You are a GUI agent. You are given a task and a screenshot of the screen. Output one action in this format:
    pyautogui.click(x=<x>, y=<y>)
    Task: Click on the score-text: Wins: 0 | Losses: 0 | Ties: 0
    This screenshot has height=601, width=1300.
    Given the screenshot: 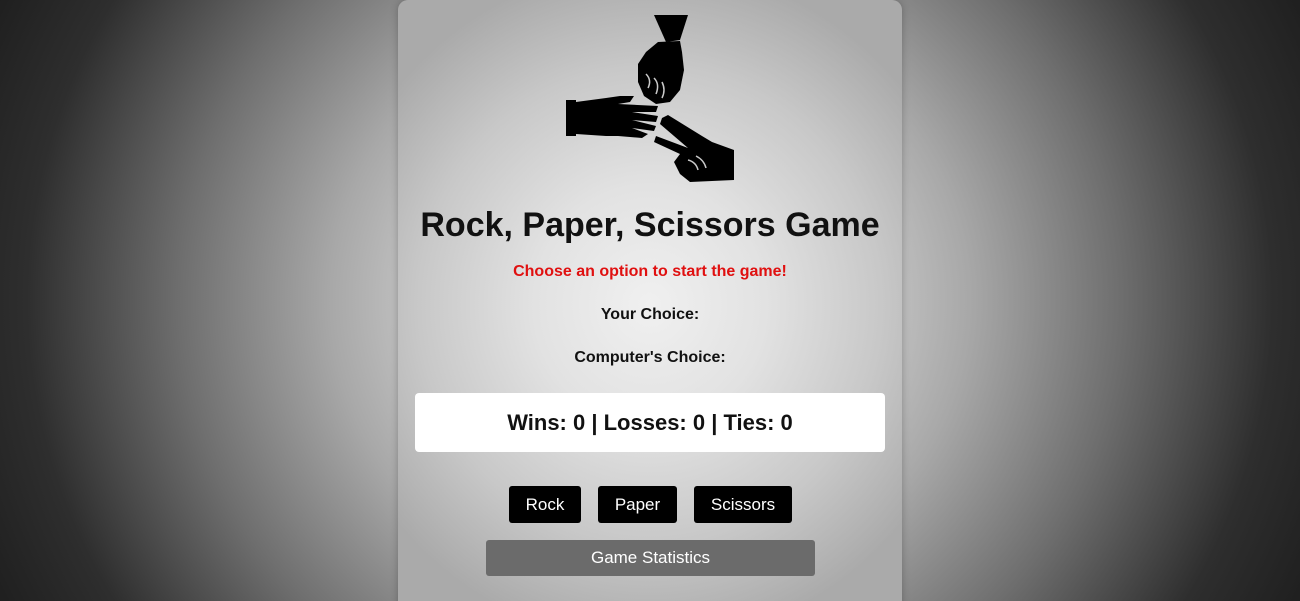 What is the action you would take?
    pyautogui.click(x=650, y=422)
    